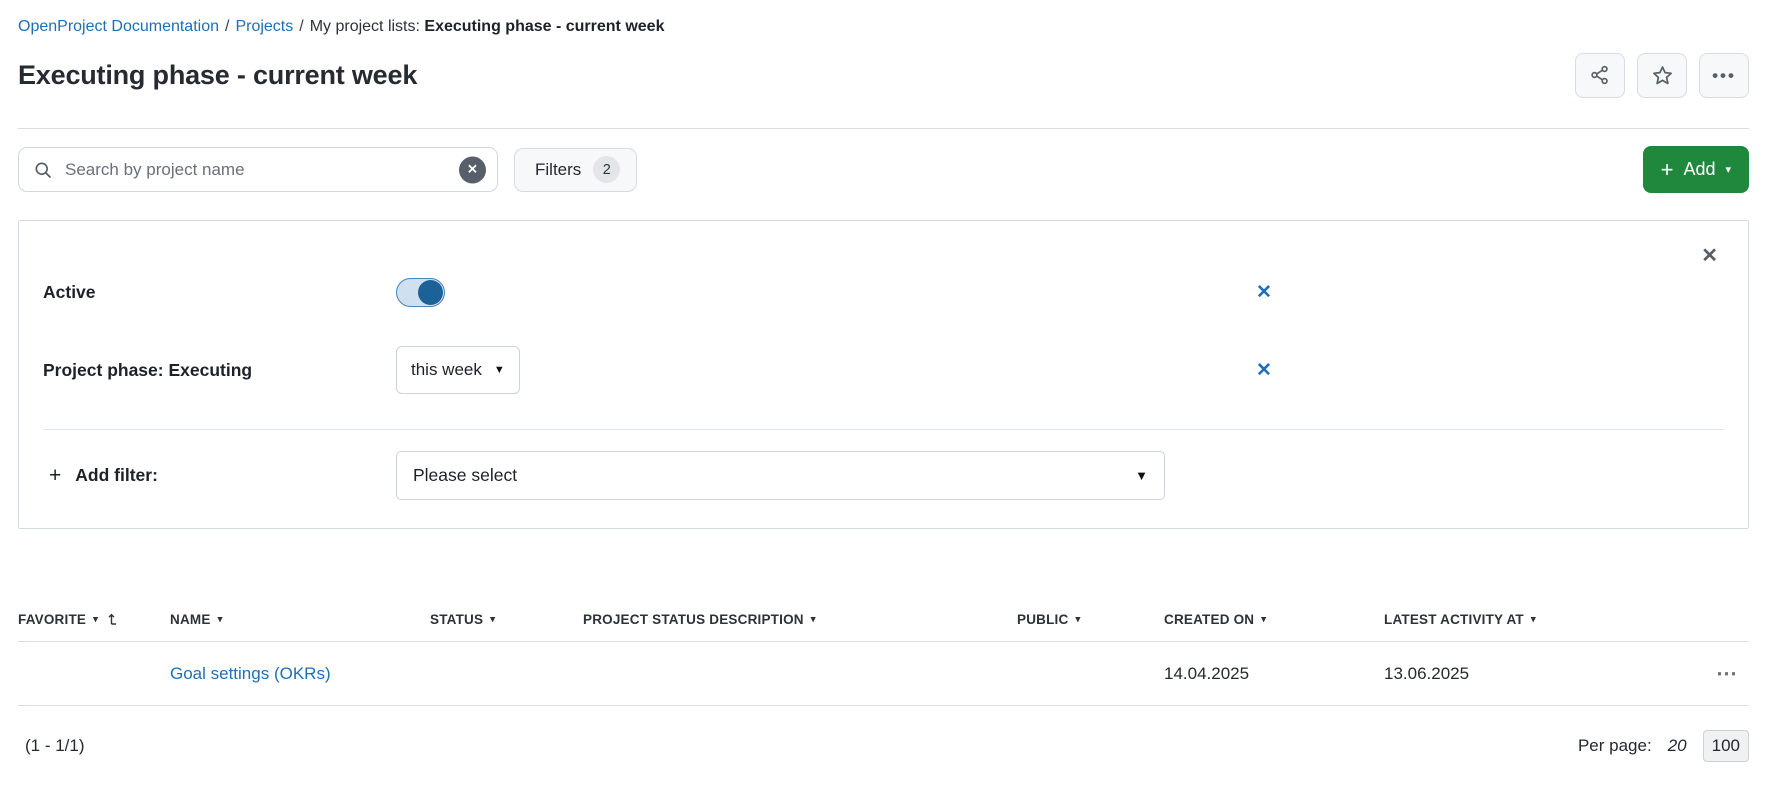 The height and width of the screenshot is (794, 1771). I want to click on search-input, so click(258, 169).